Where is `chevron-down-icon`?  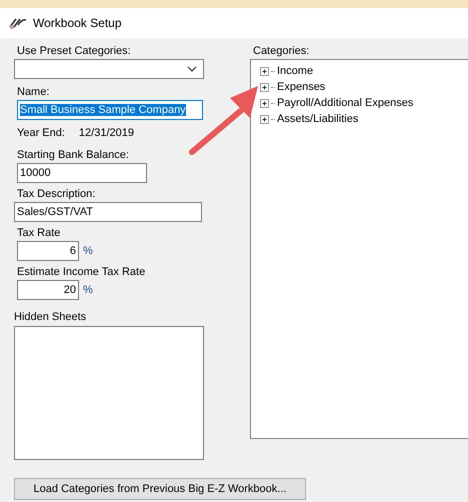 chevron-down-icon is located at coordinates (192, 69).